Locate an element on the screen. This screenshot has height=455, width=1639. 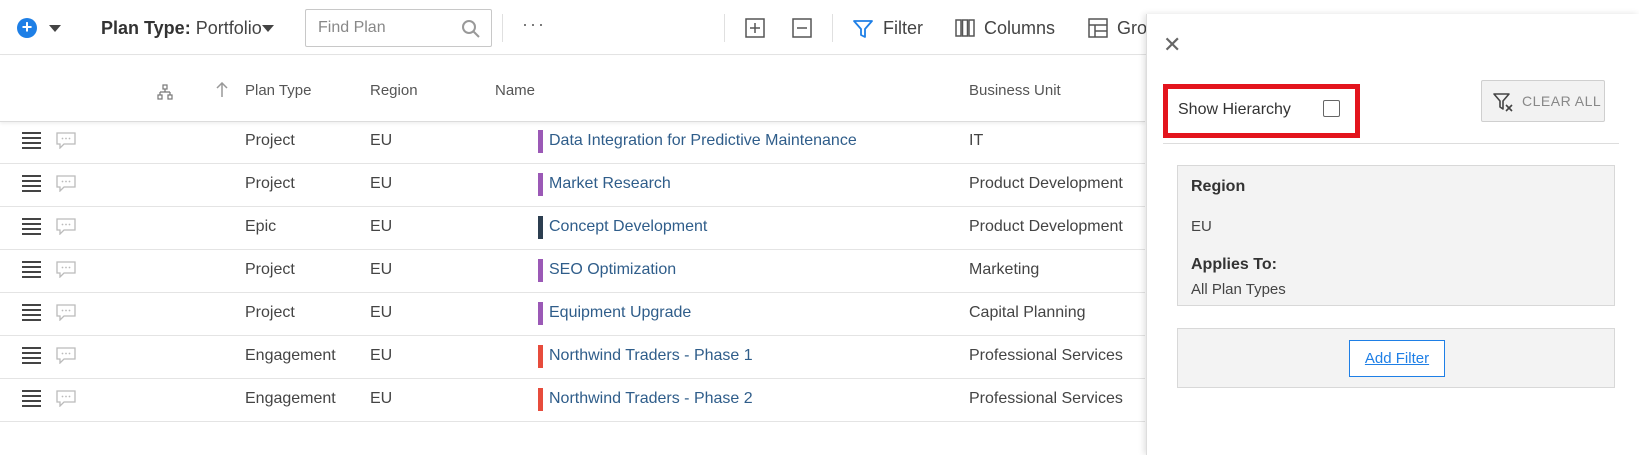
cell-business-unit: Capital Planning is located at coordinates (1027, 312).